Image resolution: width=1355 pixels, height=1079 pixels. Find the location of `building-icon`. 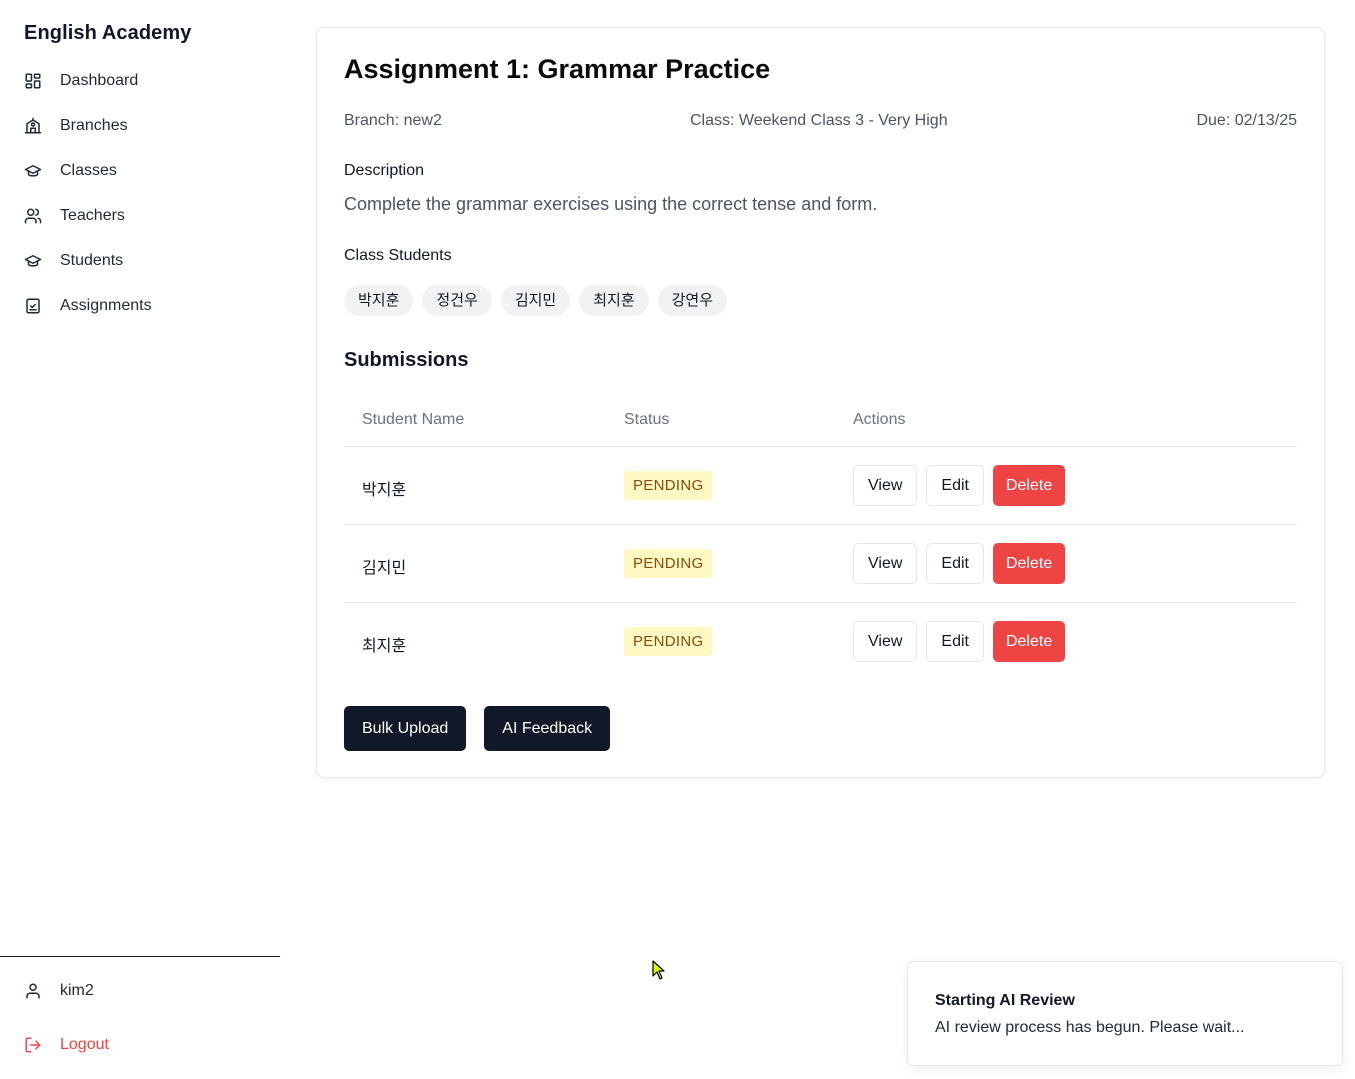

building-icon is located at coordinates (33, 125).